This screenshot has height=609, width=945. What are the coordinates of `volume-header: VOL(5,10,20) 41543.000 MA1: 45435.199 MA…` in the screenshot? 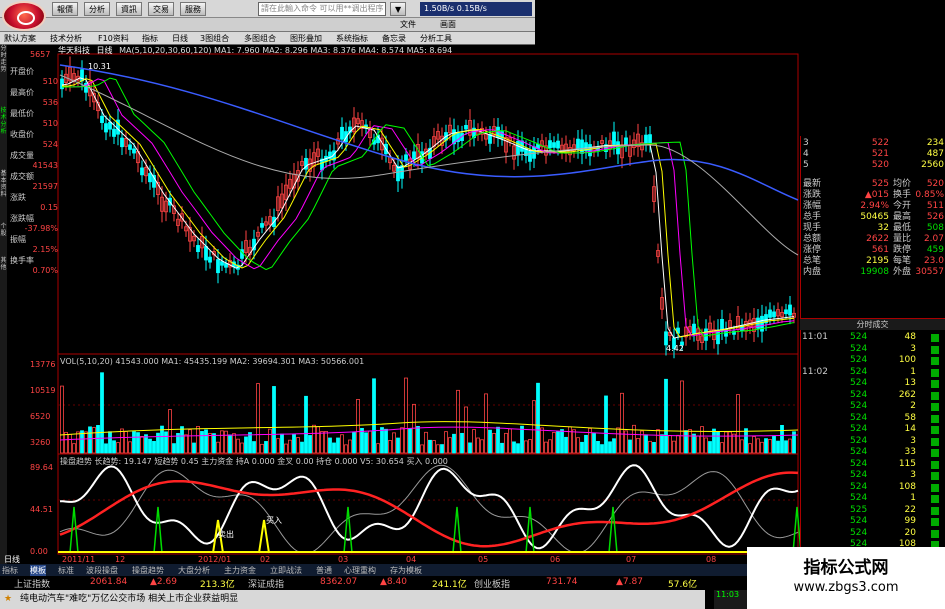 It's located at (212, 361).